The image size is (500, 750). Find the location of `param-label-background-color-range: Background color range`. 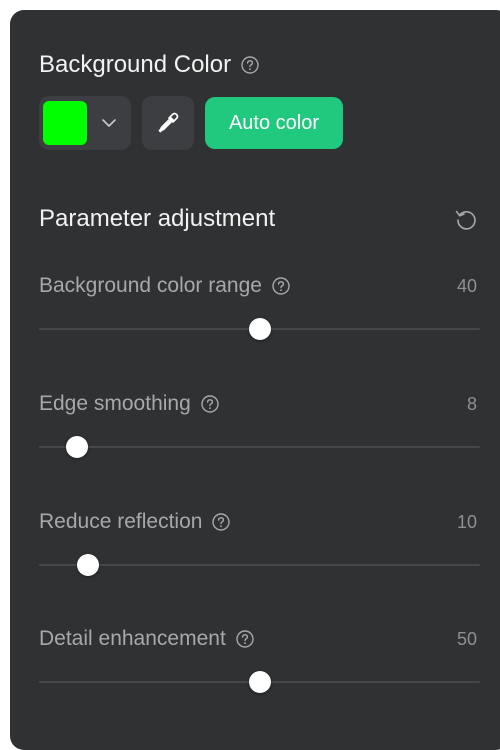

param-label-background-color-range: Background color range is located at coordinates (164, 286).